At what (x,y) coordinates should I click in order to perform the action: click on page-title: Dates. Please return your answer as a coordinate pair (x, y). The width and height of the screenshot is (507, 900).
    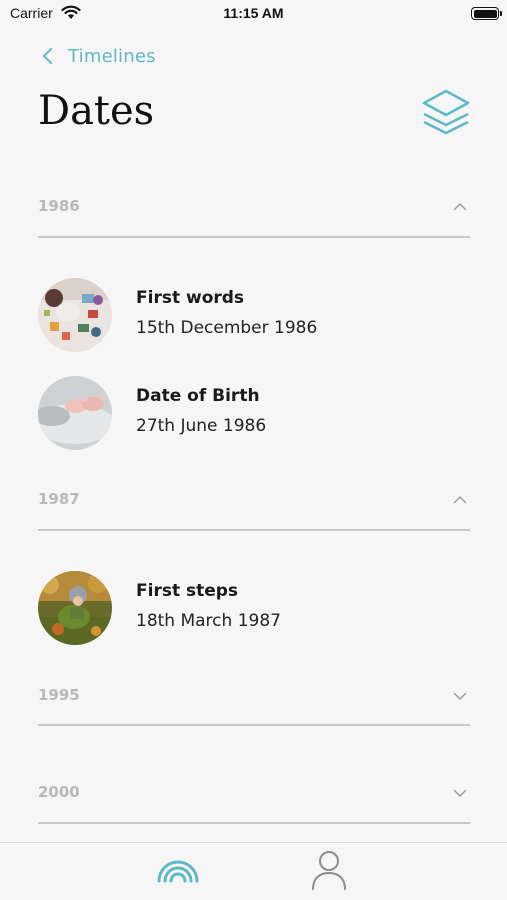
    Looking at the image, I should click on (96, 111).